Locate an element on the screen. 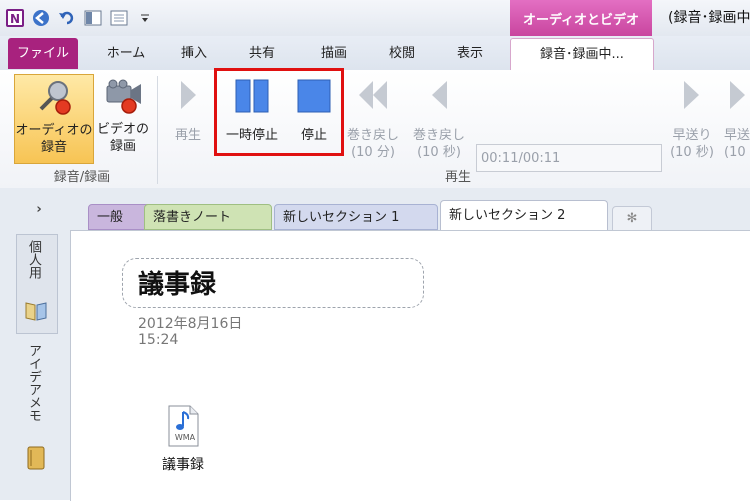  onenote-logo-icon: N is located at coordinates (15, 18).